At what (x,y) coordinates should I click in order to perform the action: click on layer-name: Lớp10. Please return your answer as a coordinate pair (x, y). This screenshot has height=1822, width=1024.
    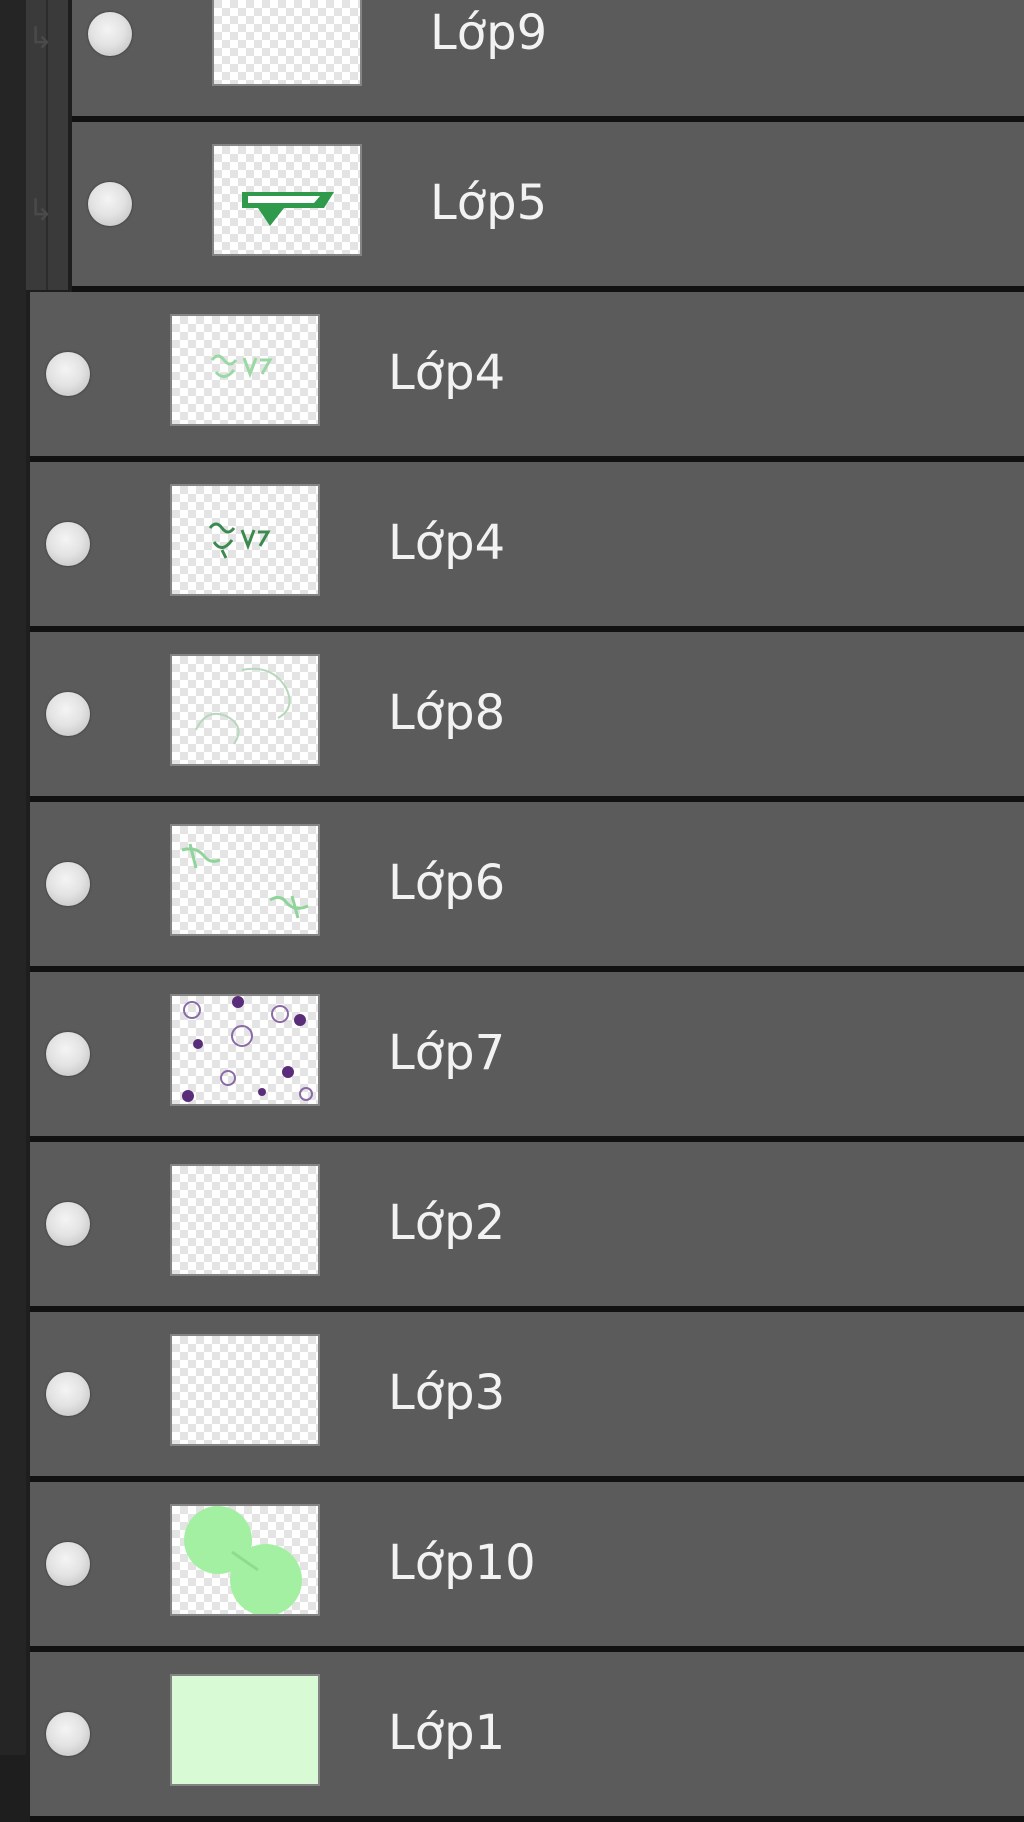
    Looking at the image, I should click on (462, 1563).